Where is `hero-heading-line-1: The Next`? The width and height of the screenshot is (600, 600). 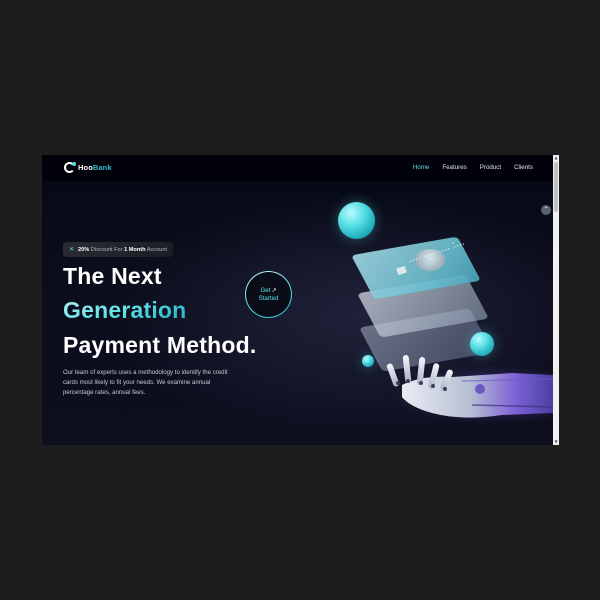 hero-heading-line-1: The Next is located at coordinates (112, 276).